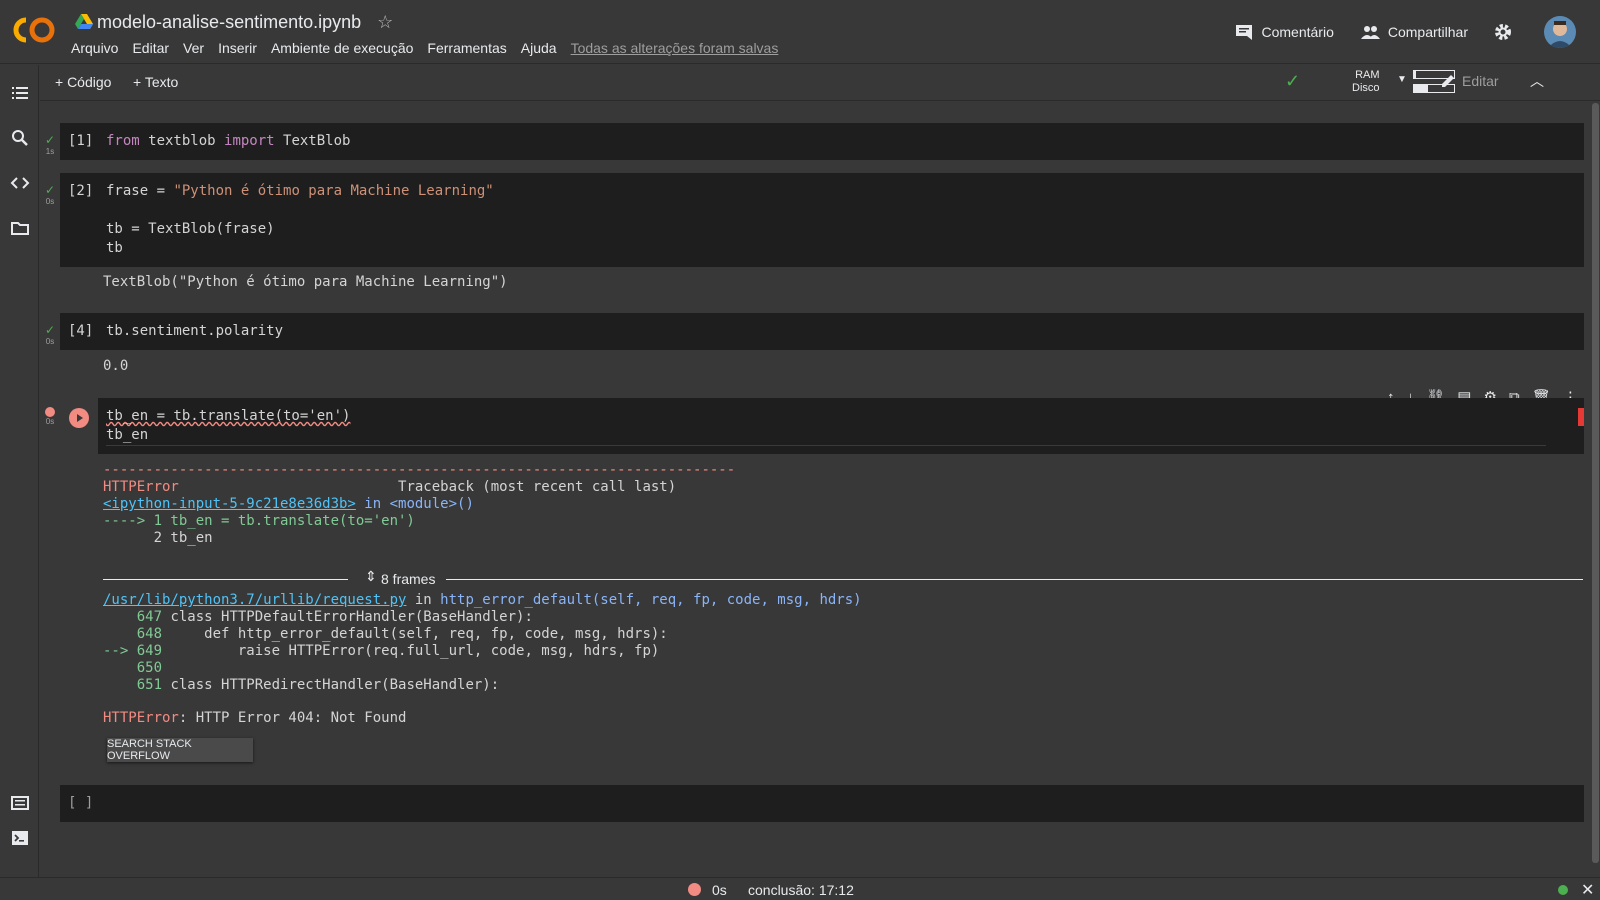 This screenshot has width=1600, height=900. Describe the element at coordinates (84, 21) in the screenshot. I see `drive-icon` at that location.